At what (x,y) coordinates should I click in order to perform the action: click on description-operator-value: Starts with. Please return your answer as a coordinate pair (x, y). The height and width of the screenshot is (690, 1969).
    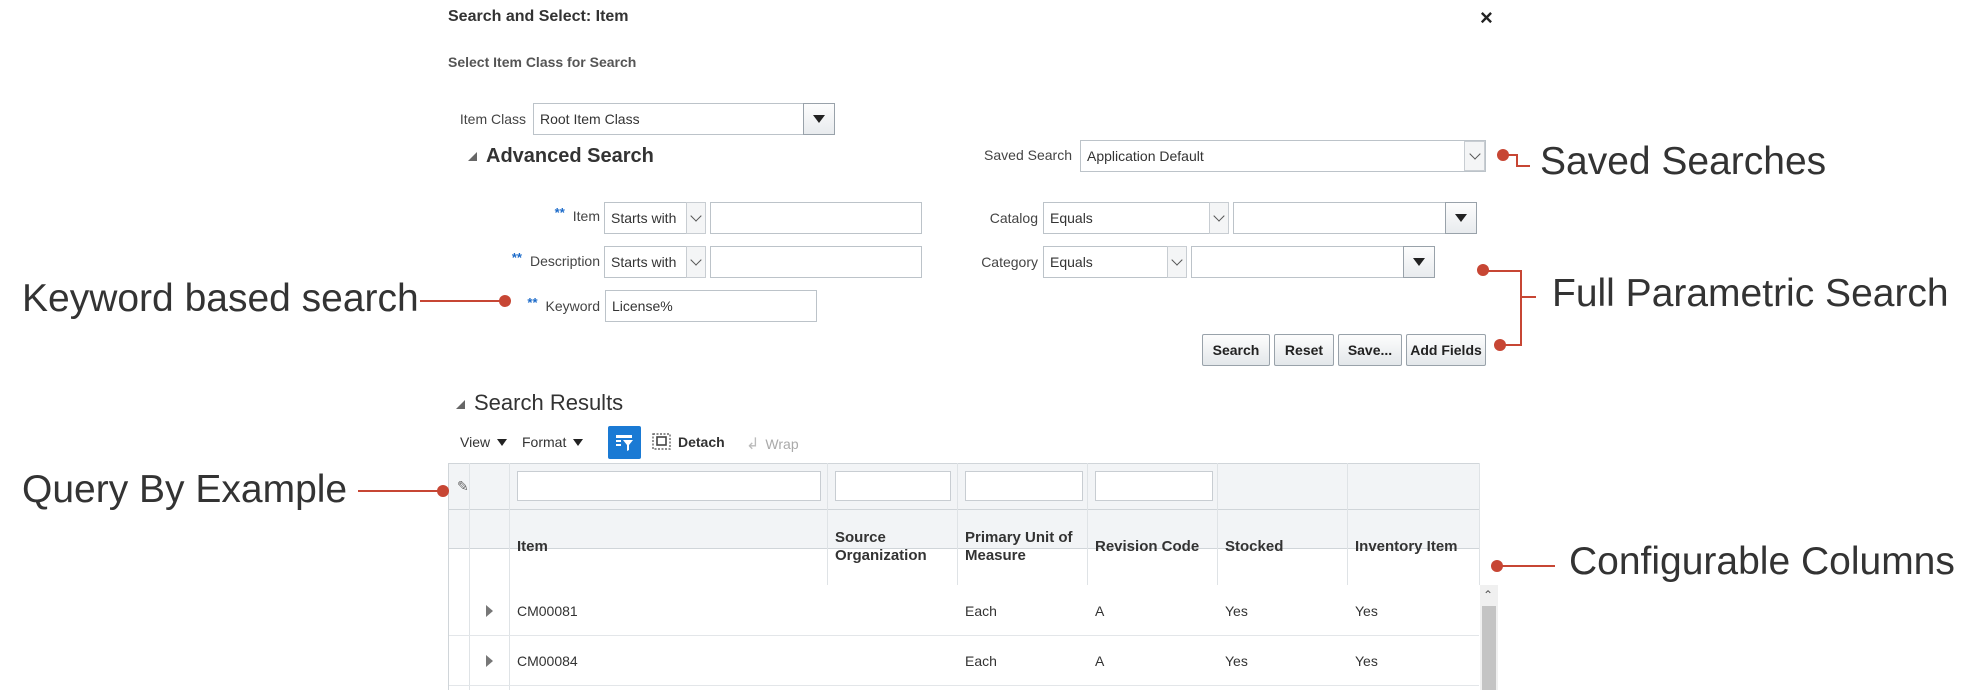
    Looking at the image, I should click on (644, 262).